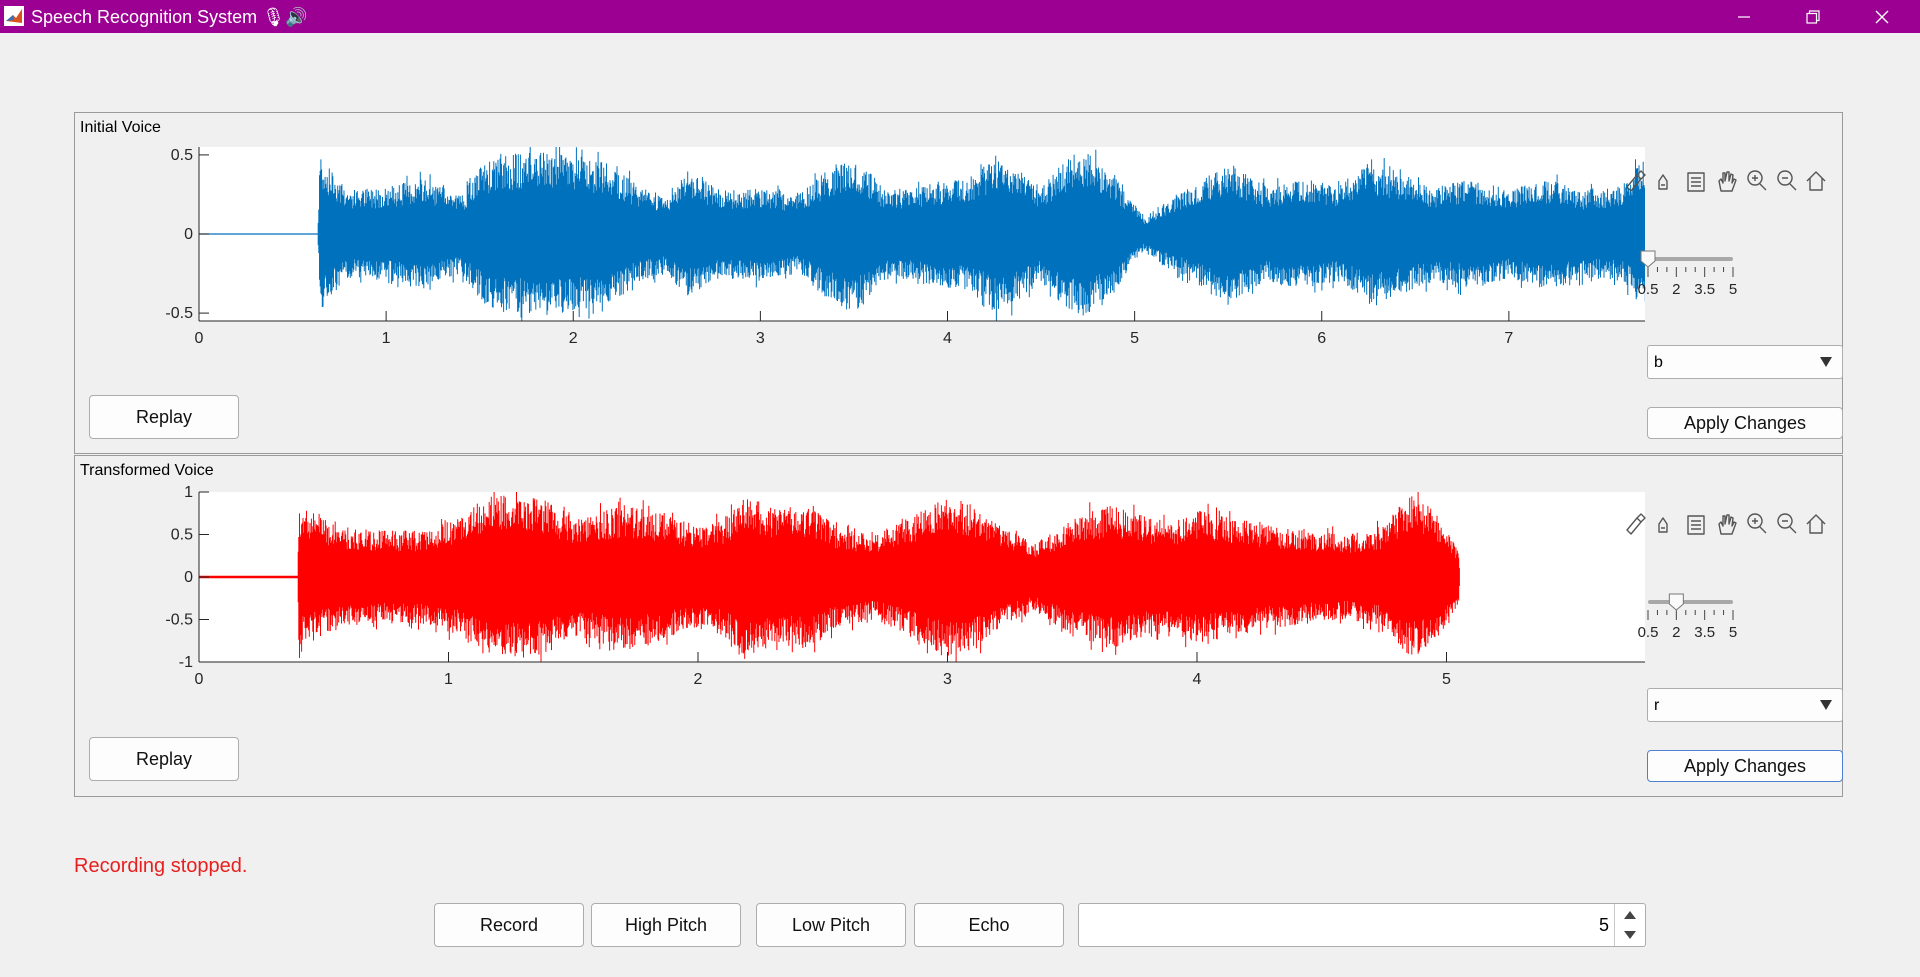  I want to click on echo-amount-spinner: 5, so click(1362, 925).